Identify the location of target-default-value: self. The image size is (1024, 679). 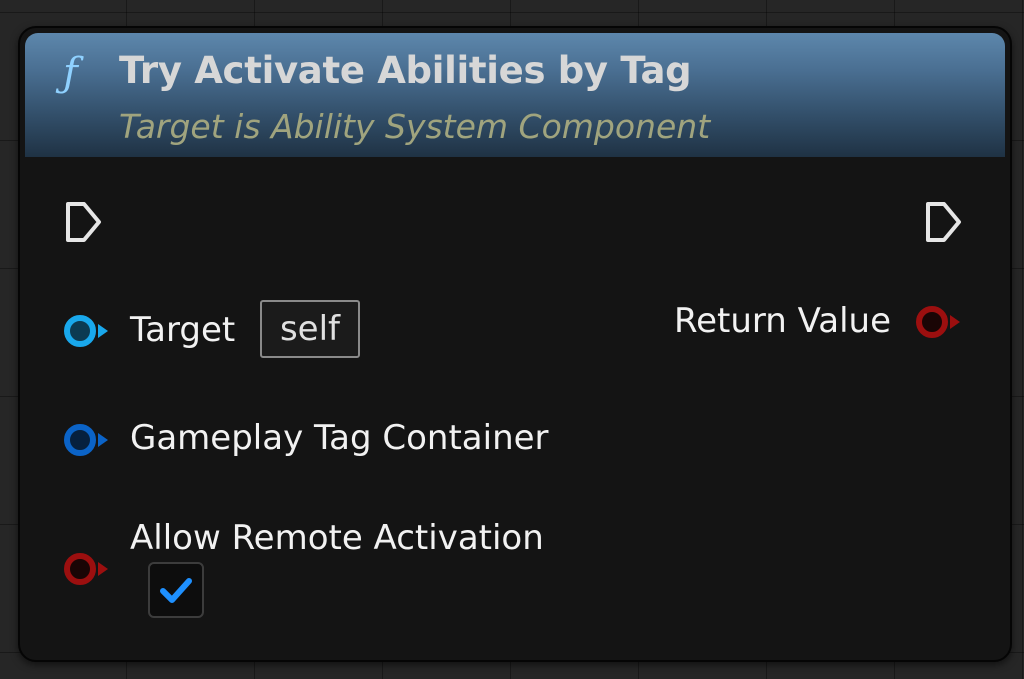
(310, 329).